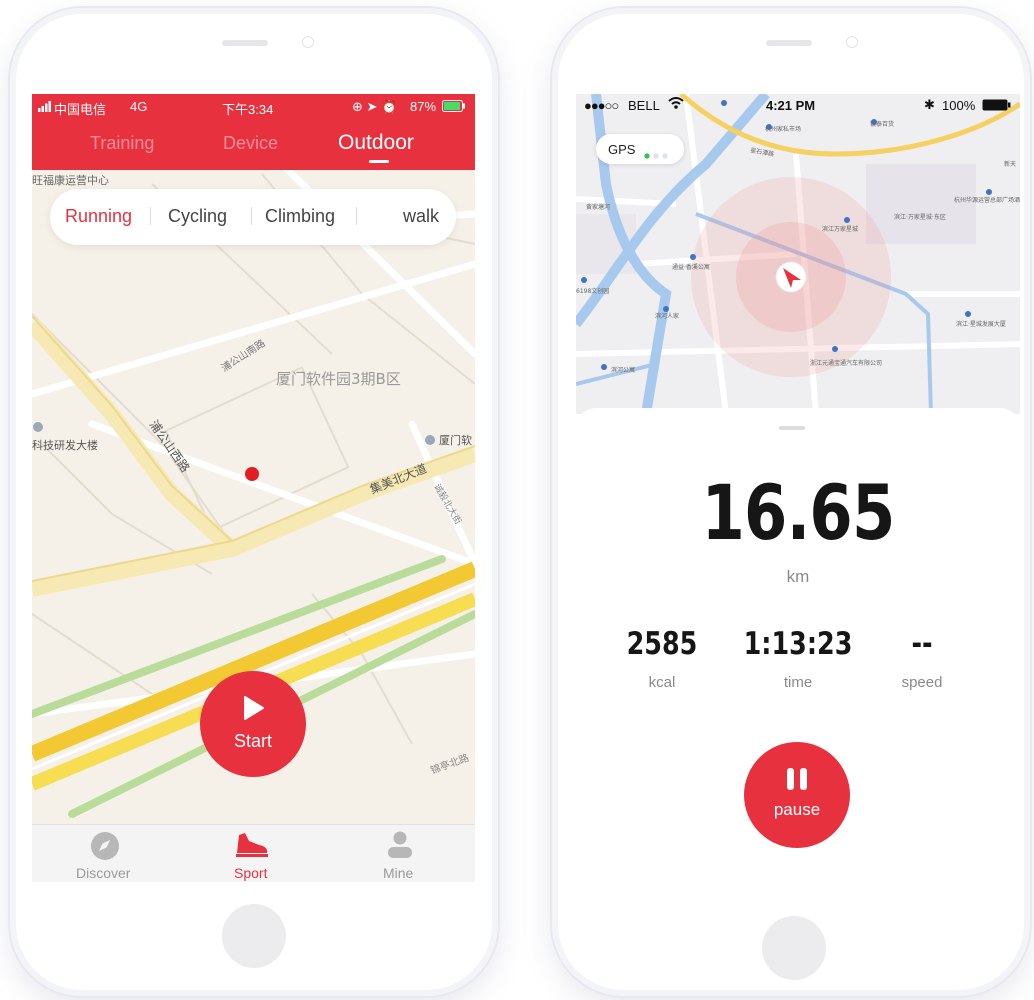  Describe the element at coordinates (922, 682) in the screenshot. I see `speed-label: speed` at that location.